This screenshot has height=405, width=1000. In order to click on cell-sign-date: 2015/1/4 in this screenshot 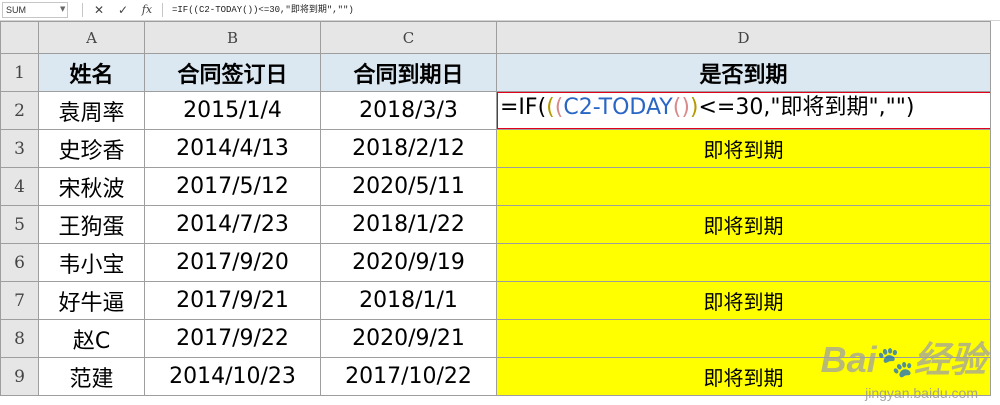, I will do `click(232, 110)`.